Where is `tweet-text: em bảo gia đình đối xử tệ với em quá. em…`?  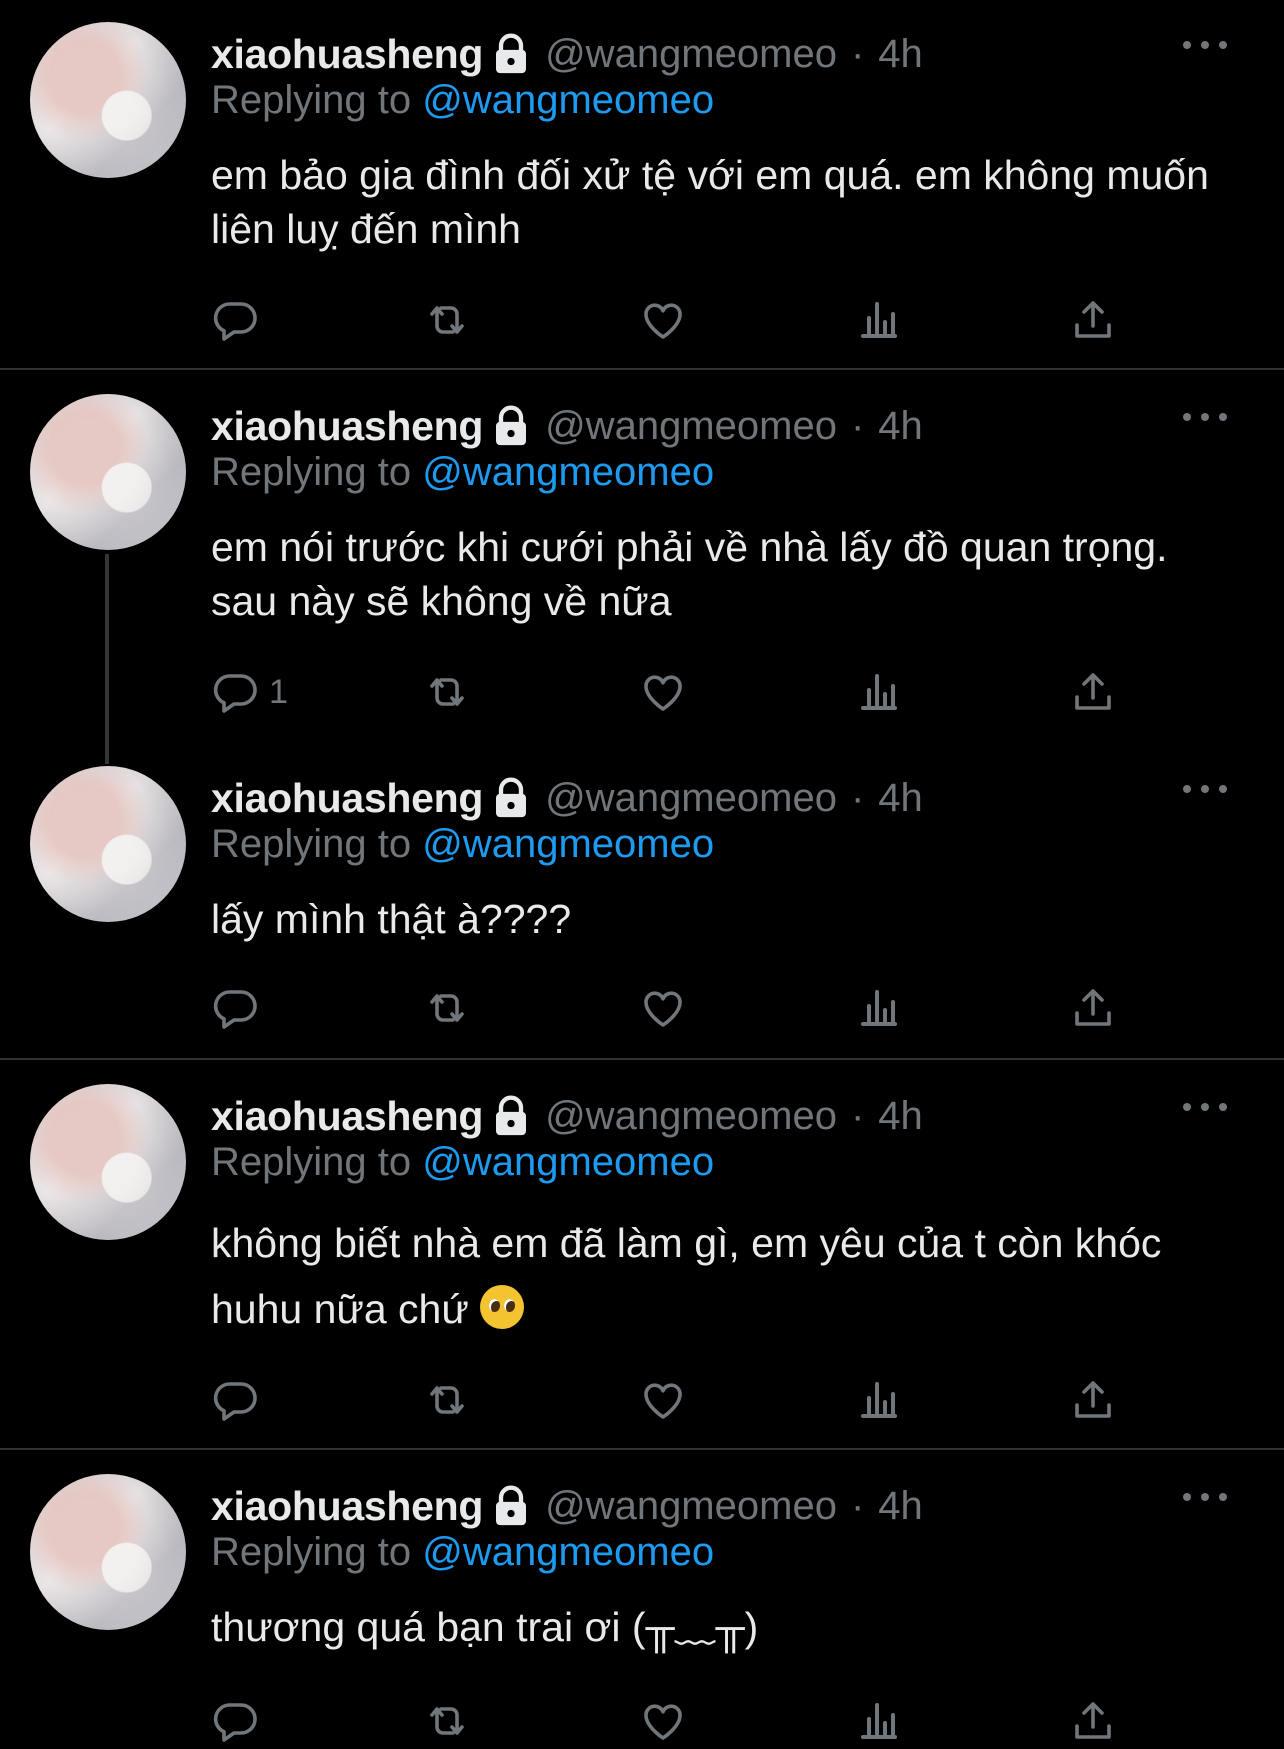 tweet-text: em bảo gia đình đối xử tệ với em quá. em… is located at coordinates (710, 202).